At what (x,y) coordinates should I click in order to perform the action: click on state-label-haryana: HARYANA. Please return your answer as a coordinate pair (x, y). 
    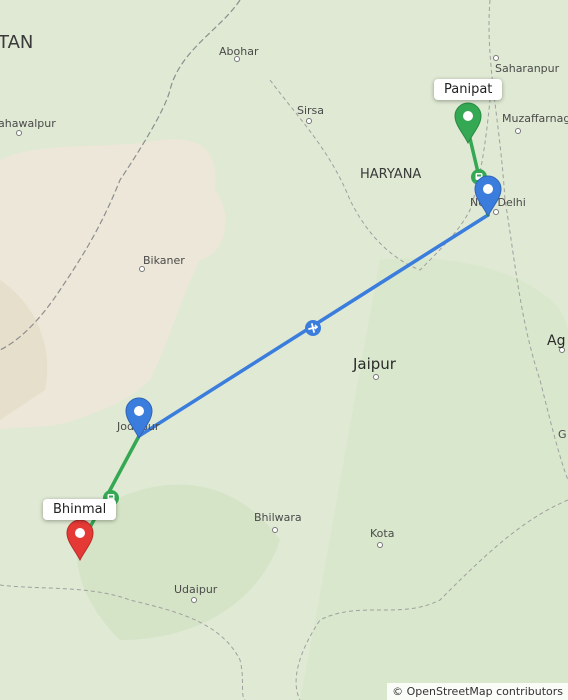
    Looking at the image, I should click on (390, 174).